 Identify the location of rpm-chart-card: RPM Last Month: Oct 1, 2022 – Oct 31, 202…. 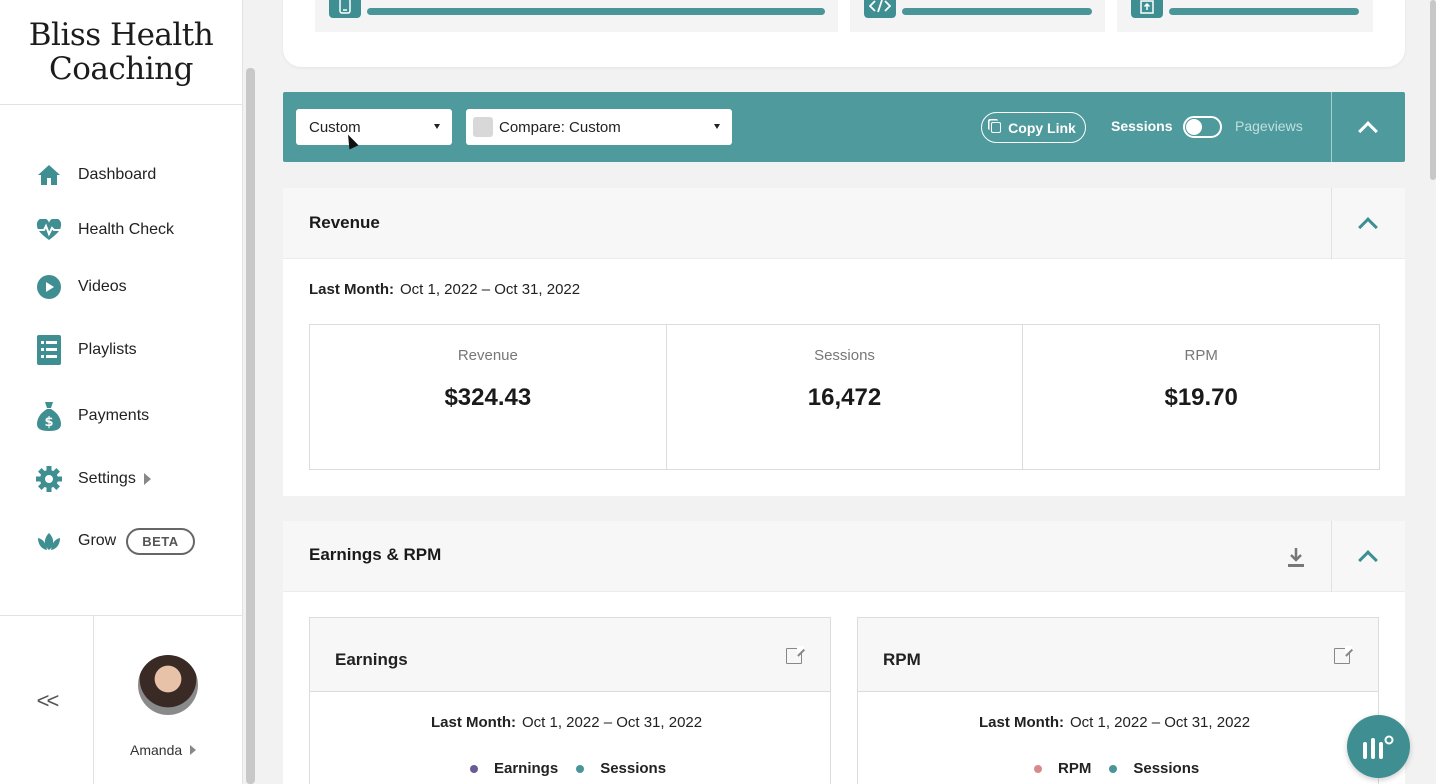
(1118, 700).